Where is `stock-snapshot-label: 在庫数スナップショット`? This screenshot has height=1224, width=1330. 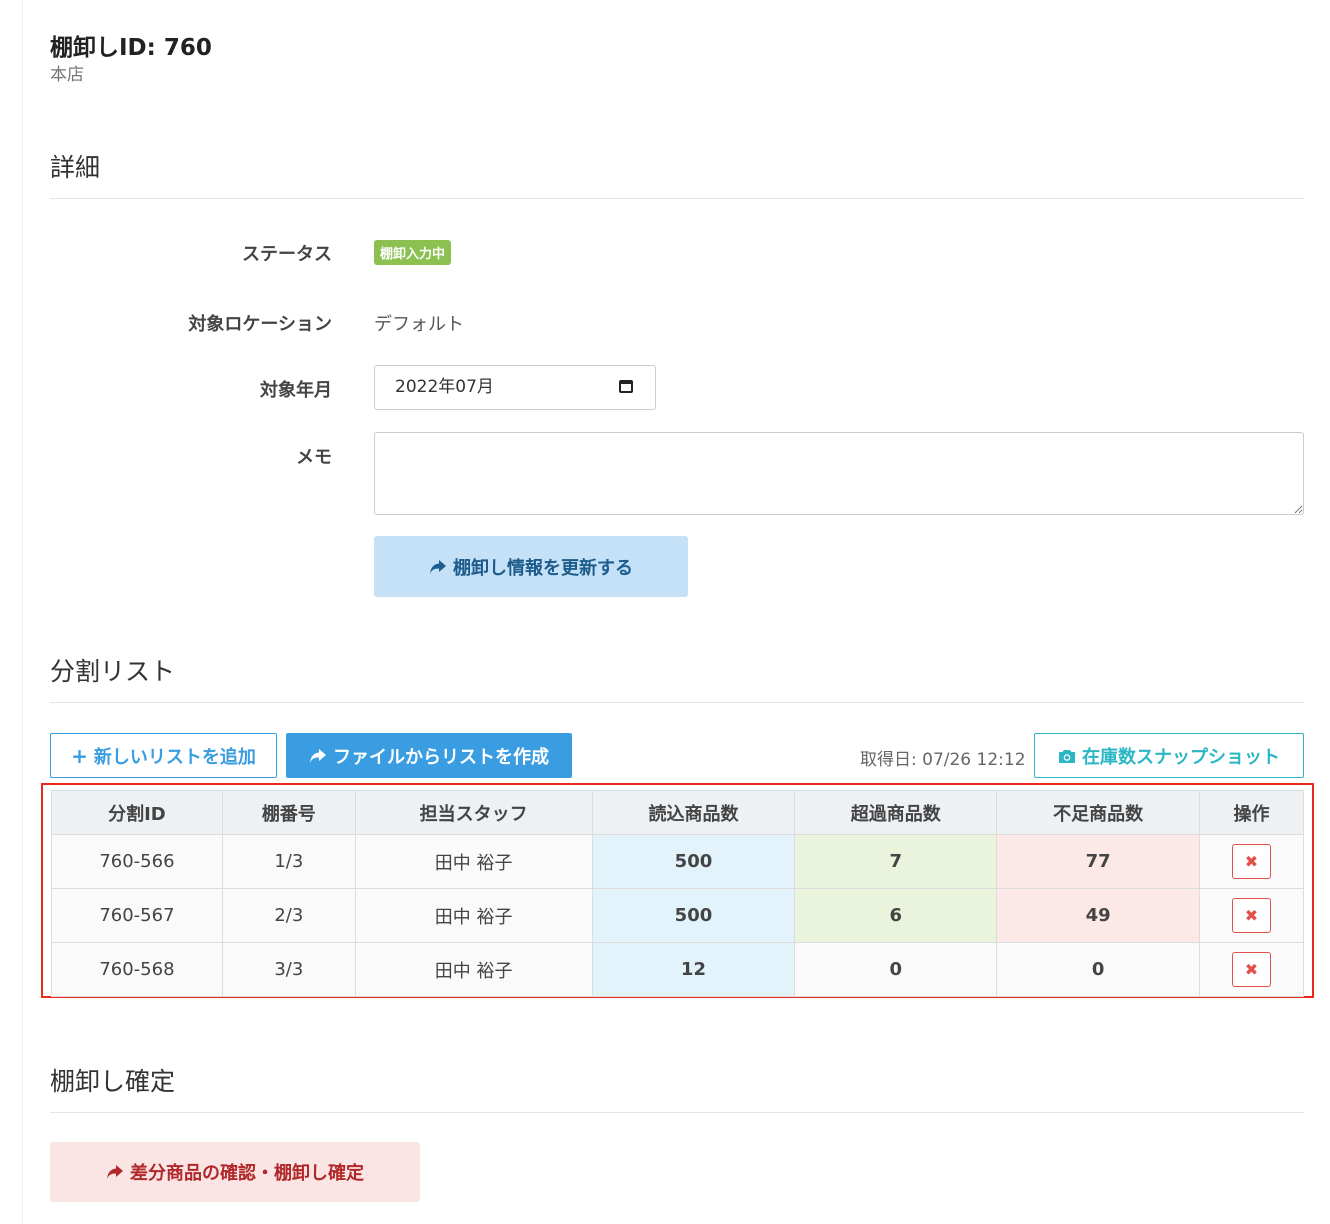 stock-snapshot-label: 在庫数スナップショット is located at coordinates (1181, 757).